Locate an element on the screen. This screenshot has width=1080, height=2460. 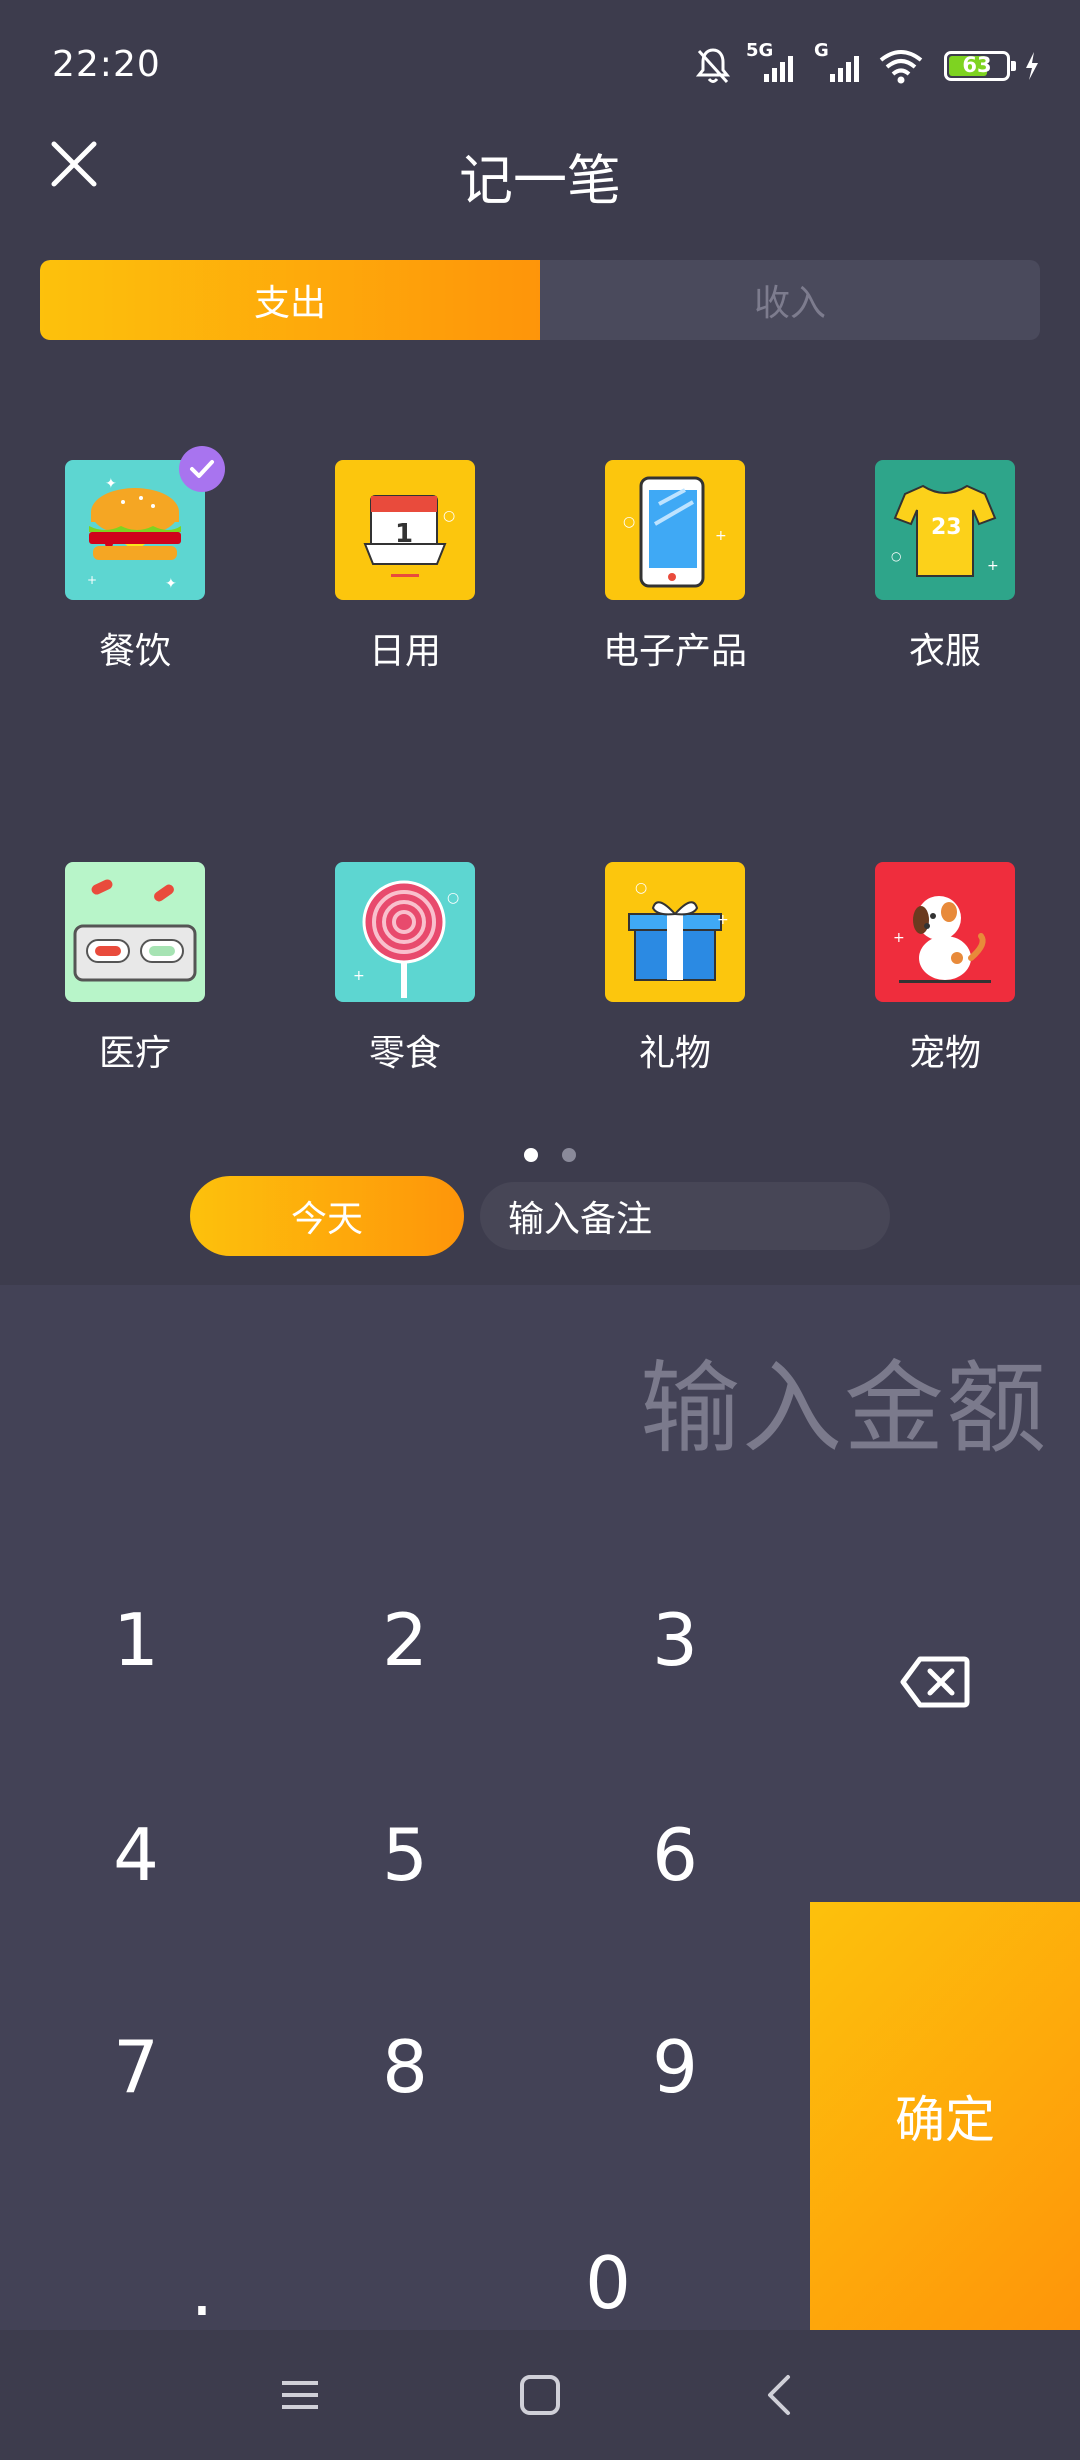
category-clothes: 23 ○ + 衣服 is located at coordinates (945, 567).